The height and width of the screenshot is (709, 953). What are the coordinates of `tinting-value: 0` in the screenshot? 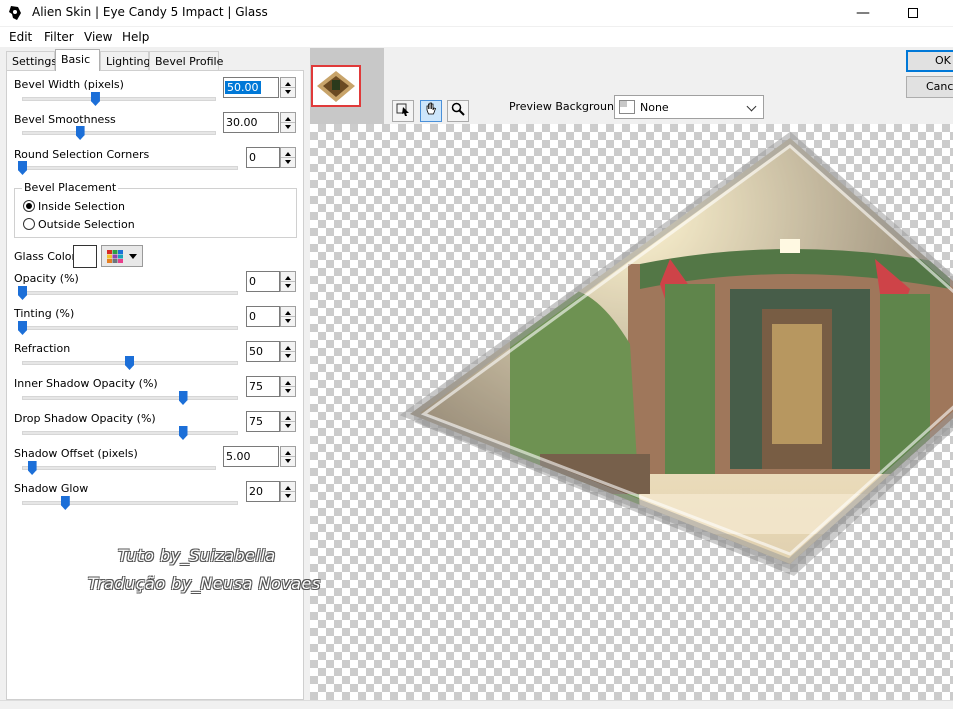 It's located at (252, 316).